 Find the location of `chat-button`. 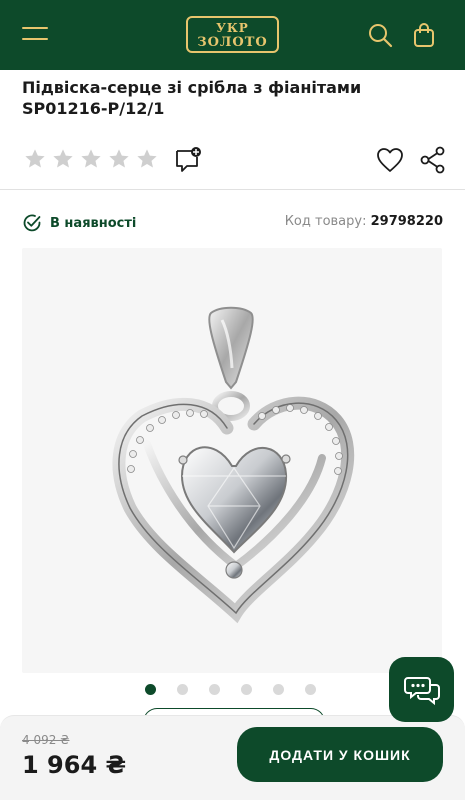

chat-button is located at coordinates (421, 689).